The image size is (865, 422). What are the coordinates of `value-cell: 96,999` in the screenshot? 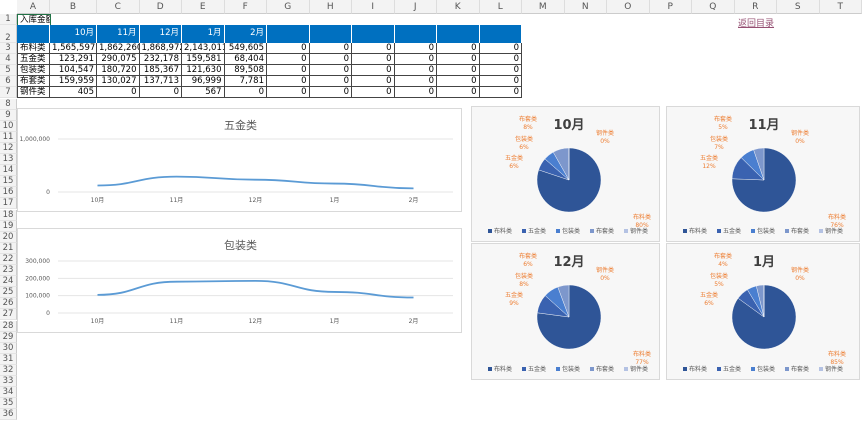 It's located at (203, 82).